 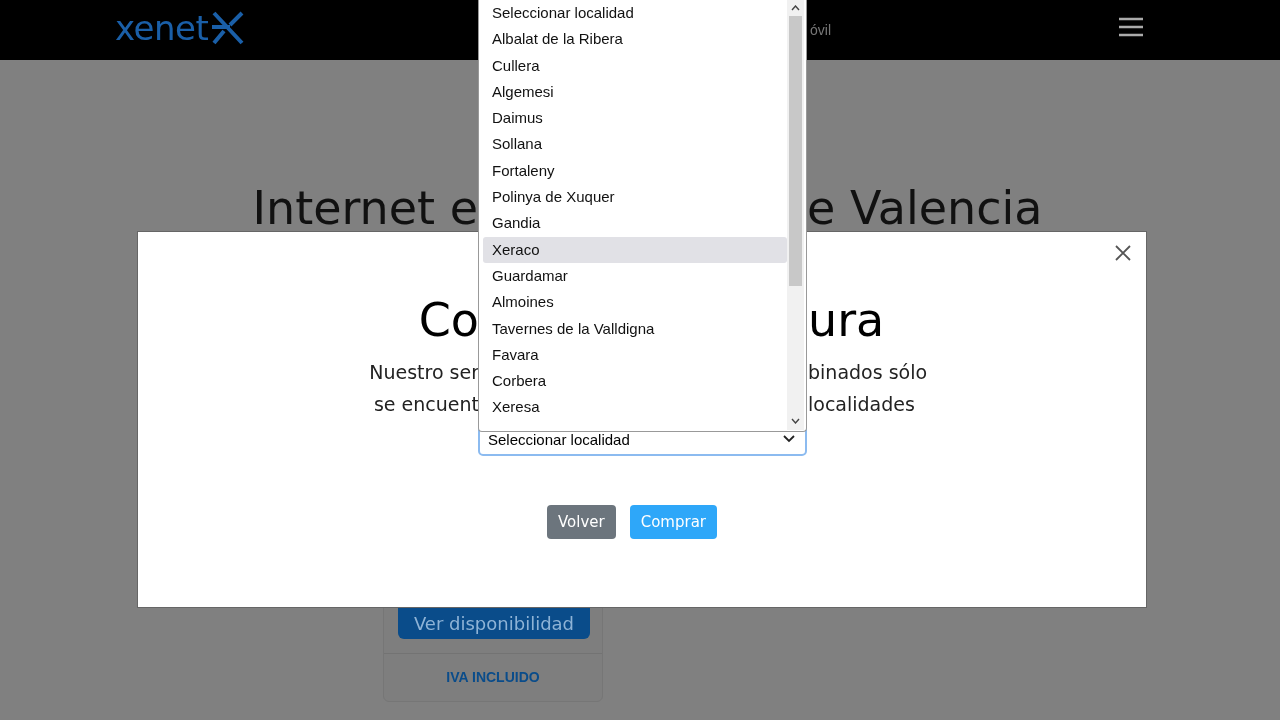 What do you see at coordinates (365, 208) in the screenshot?
I see `page-heading: Internet e` at bounding box center [365, 208].